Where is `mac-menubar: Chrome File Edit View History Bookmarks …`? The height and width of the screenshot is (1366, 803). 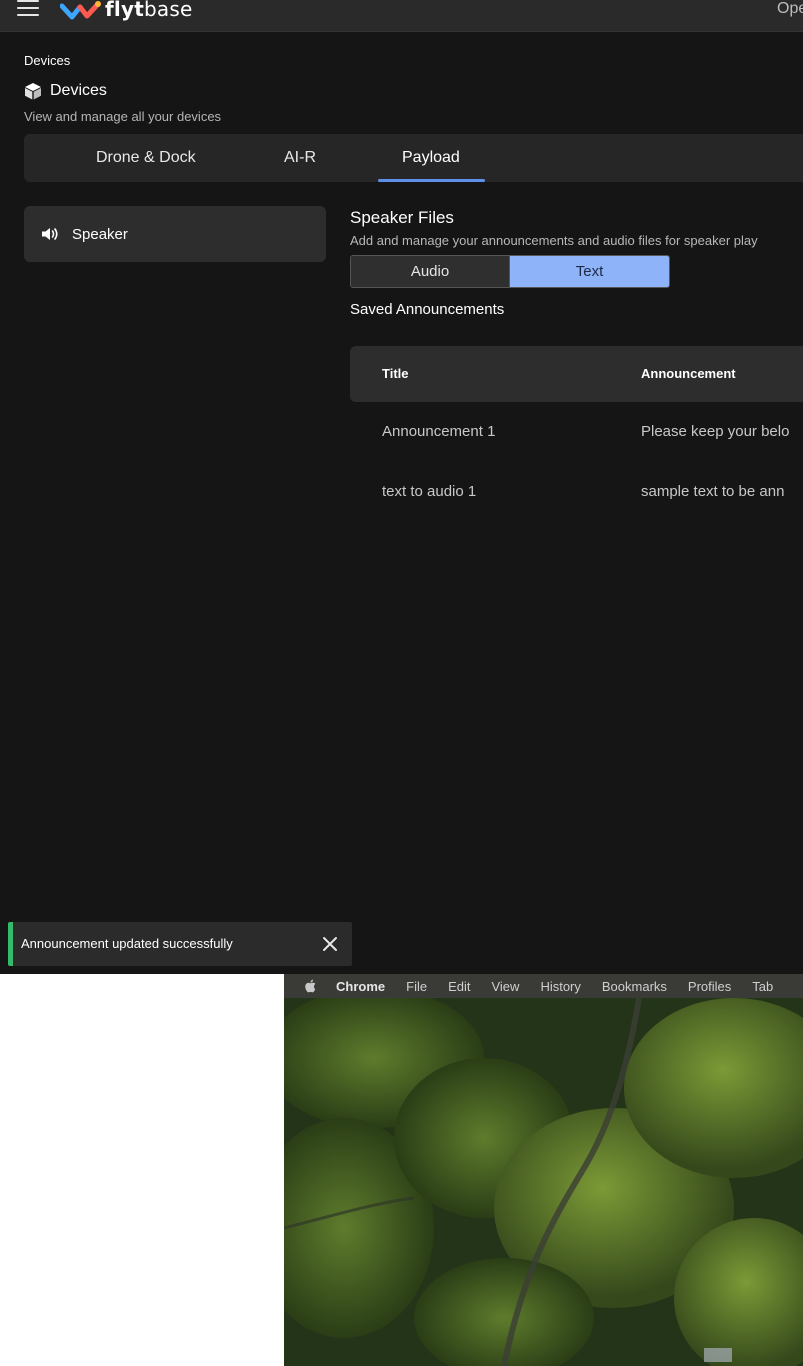 mac-menubar: Chrome File Edit View History Bookmarks … is located at coordinates (543, 986).